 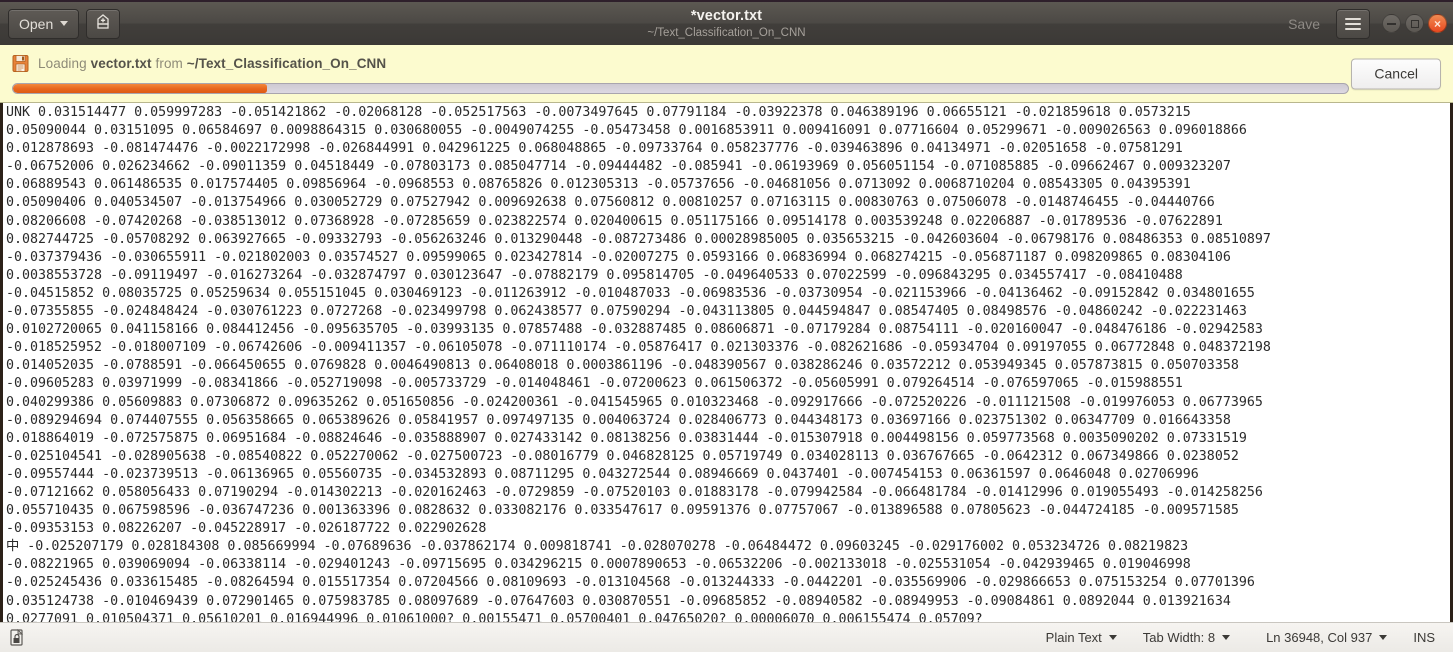 I want to click on window-controls: ×, so click(x=1414, y=23).